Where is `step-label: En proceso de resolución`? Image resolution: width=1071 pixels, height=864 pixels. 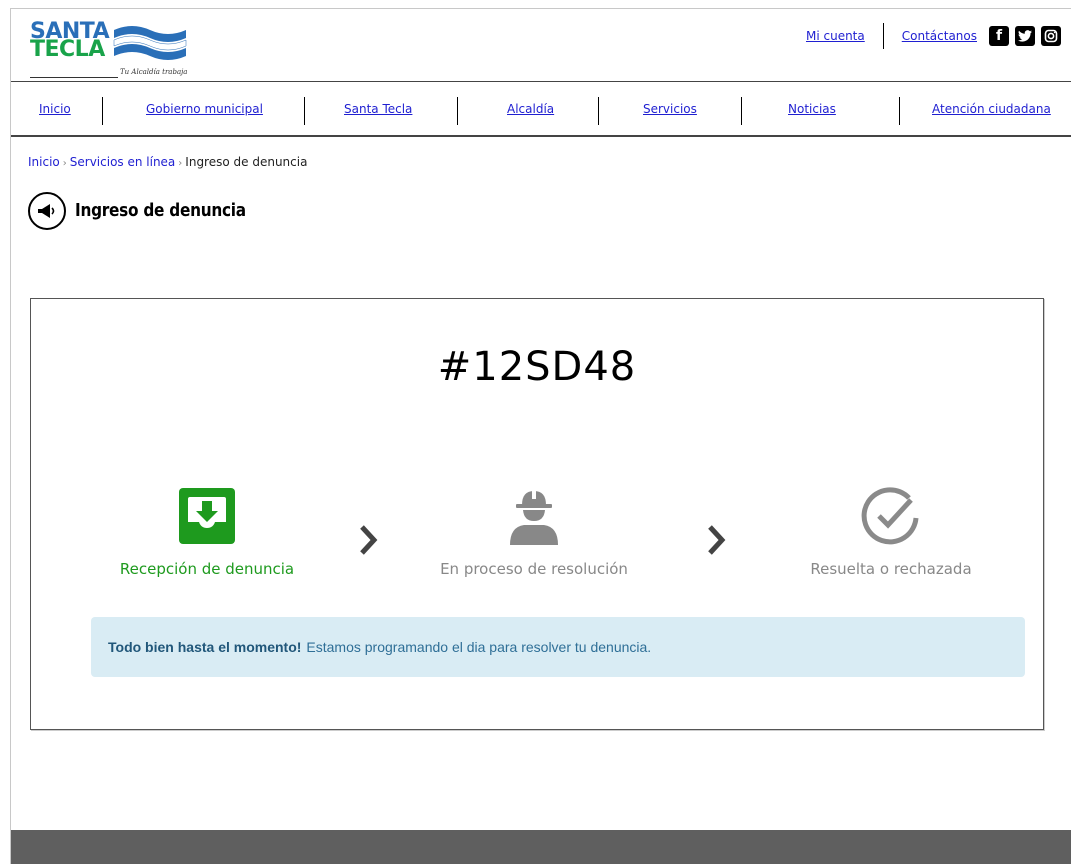
step-label: En proceso de resolución is located at coordinates (534, 569).